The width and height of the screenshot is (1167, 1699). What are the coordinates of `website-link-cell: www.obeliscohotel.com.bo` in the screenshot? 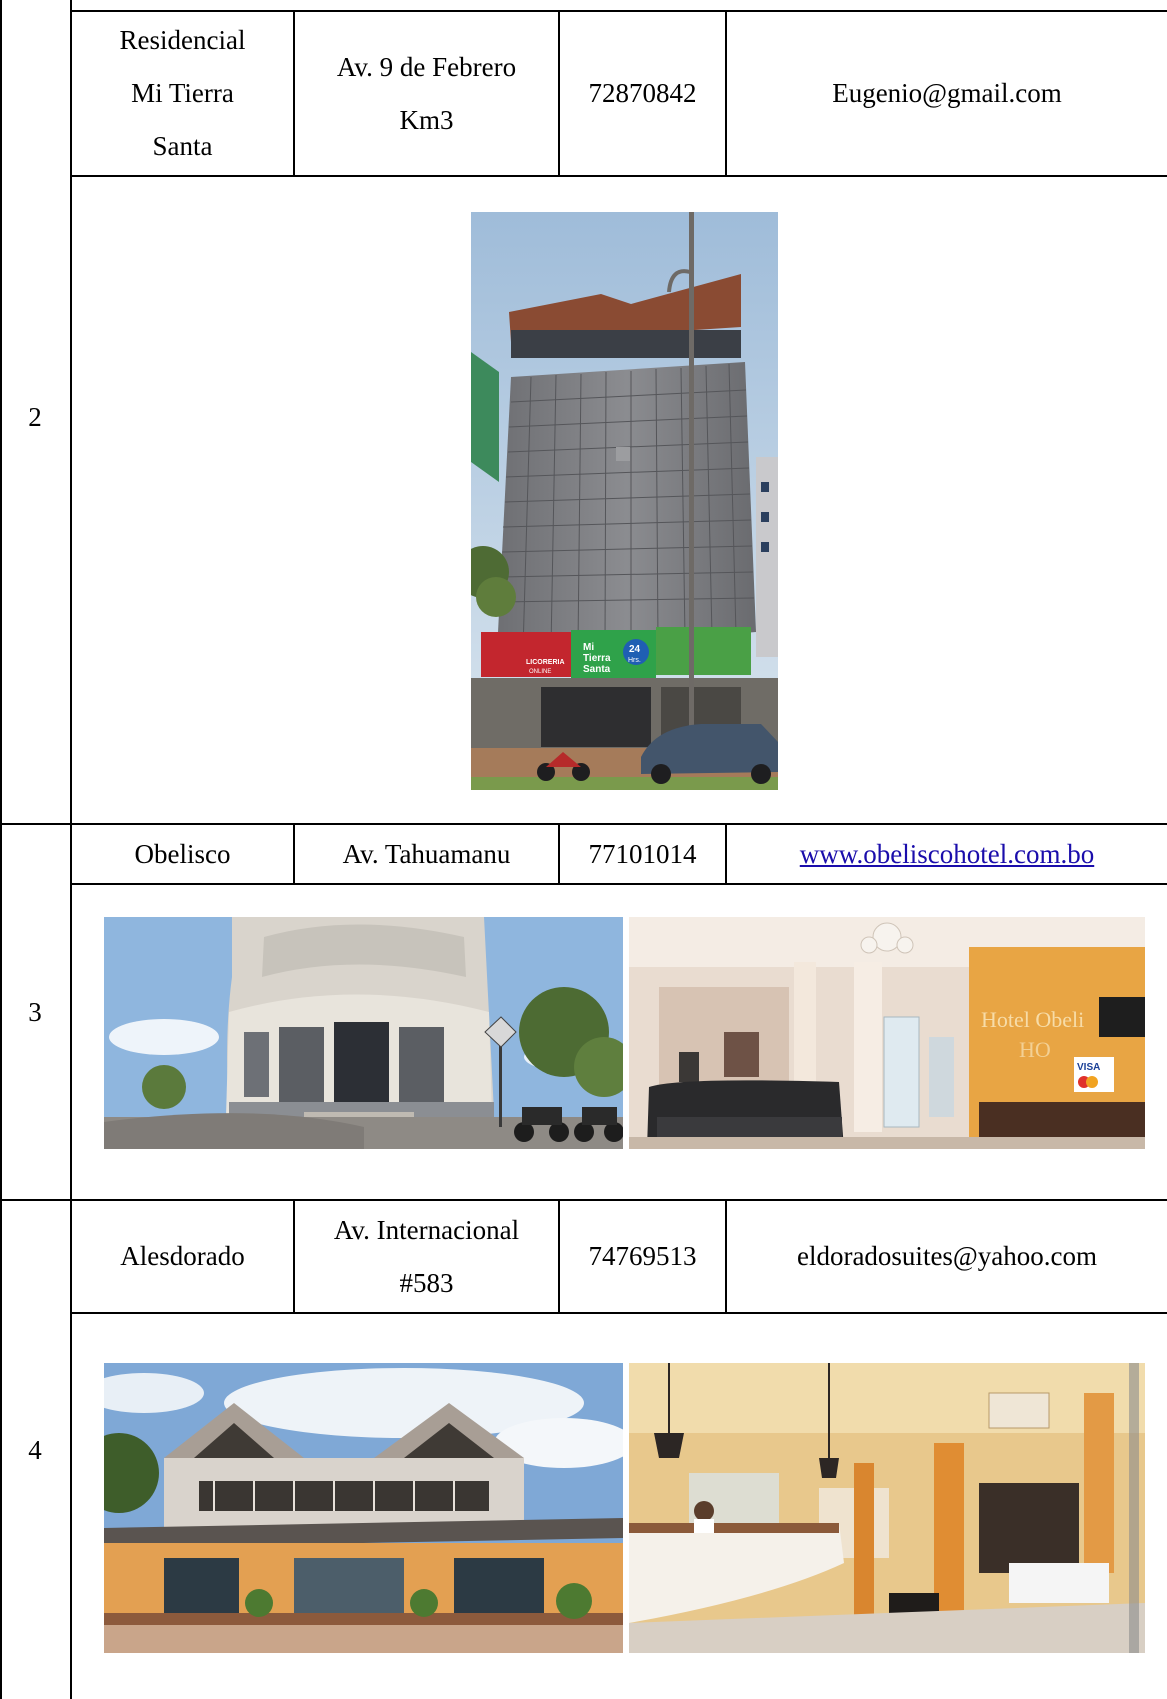 It's located at (947, 854).